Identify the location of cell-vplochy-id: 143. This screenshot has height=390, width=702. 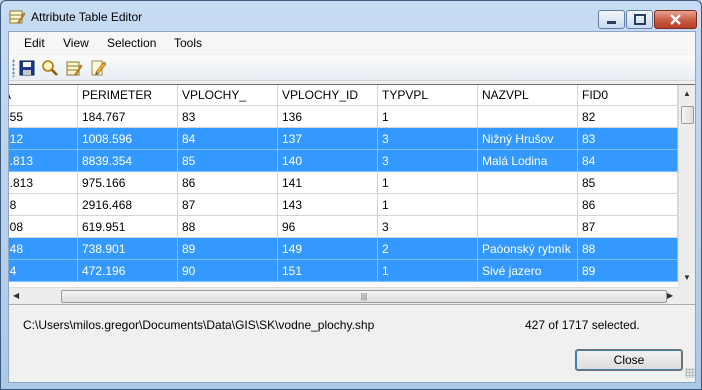
(328, 205).